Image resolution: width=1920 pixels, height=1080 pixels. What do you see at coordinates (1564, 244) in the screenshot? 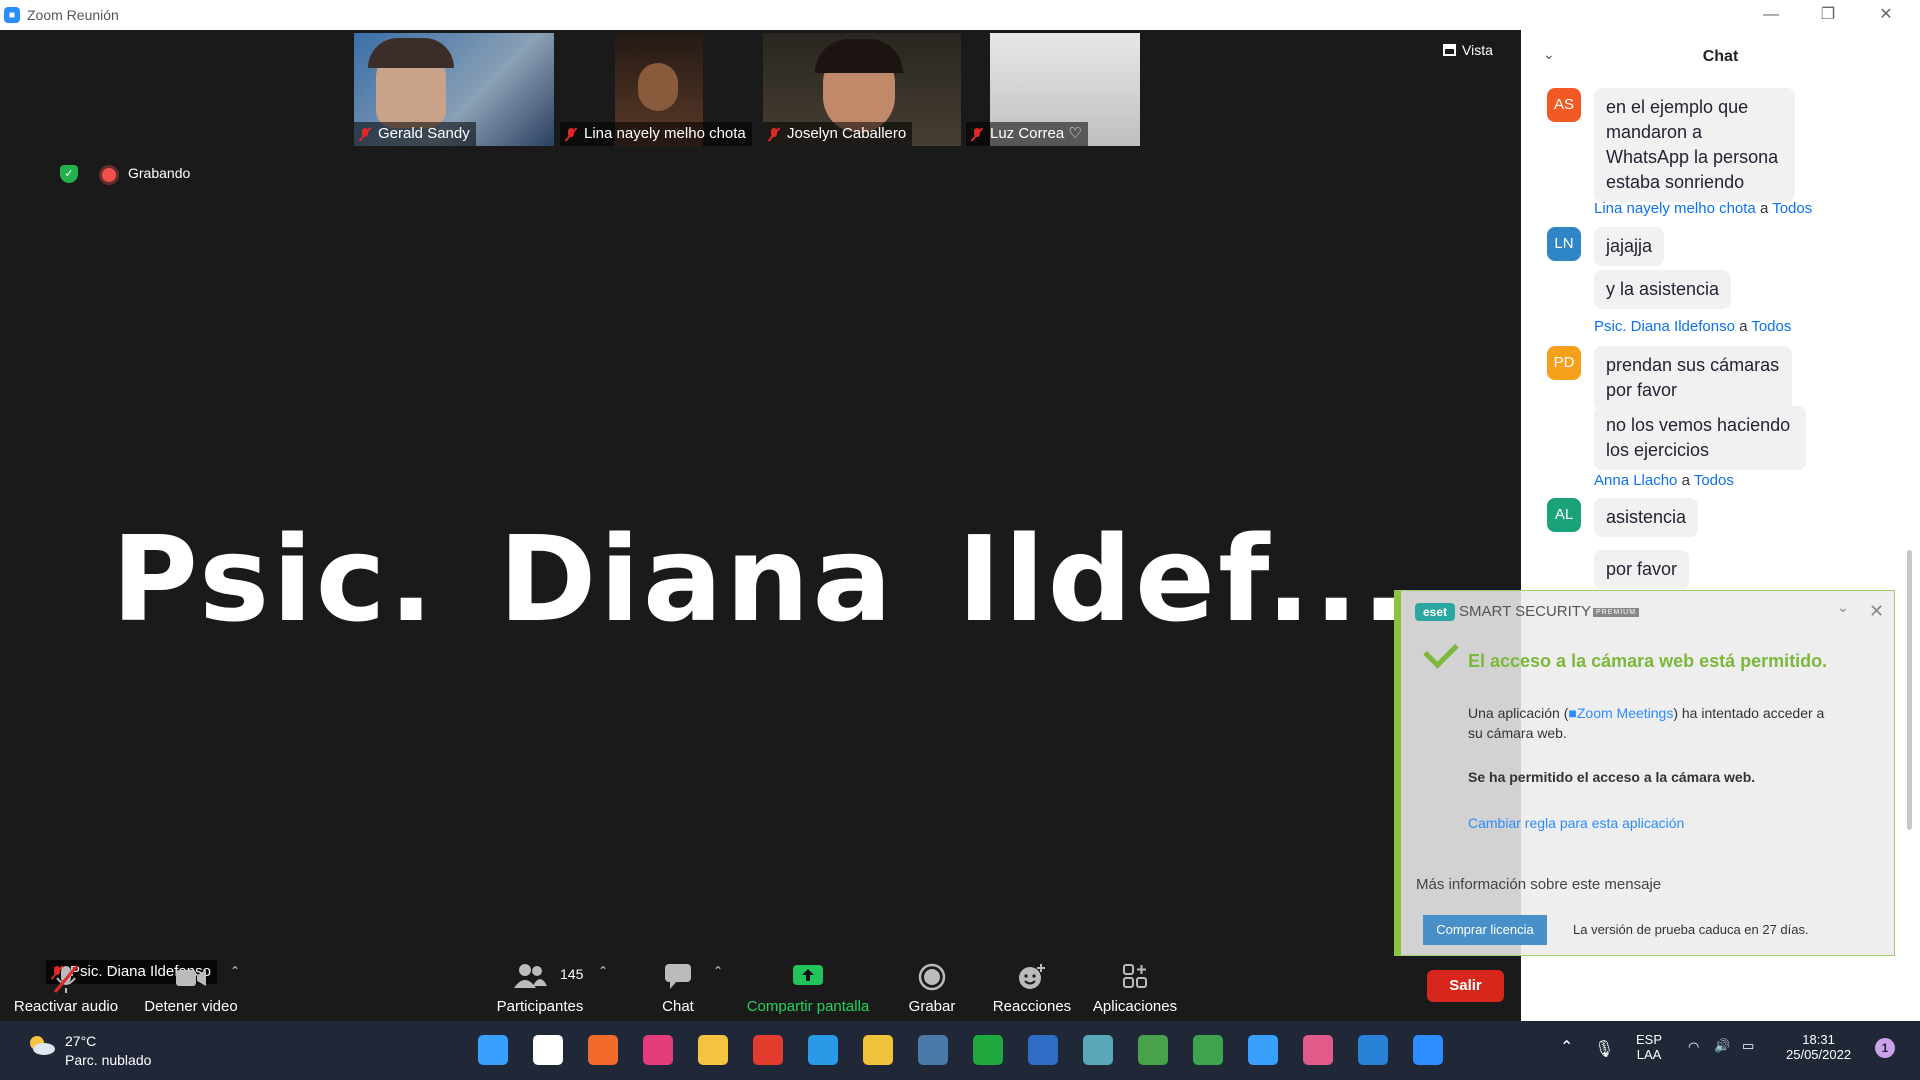
I see `avatar: LN` at bounding box center [1564, 244].